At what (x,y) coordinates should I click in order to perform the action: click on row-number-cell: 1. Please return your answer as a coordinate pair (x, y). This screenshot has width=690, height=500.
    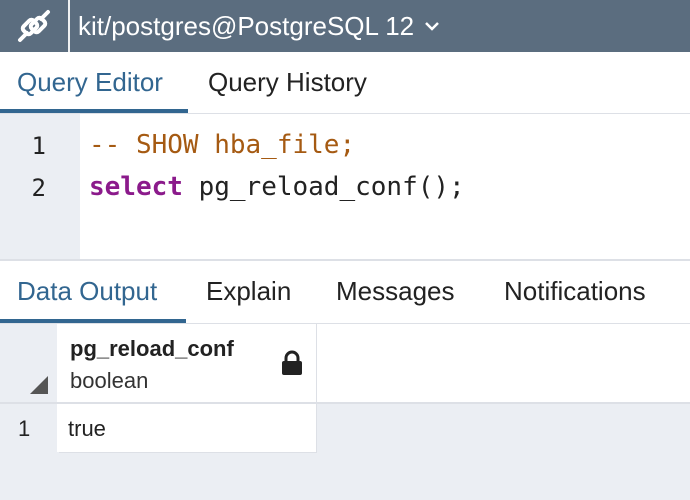
    Looking at the image, I should click on (29, 428).